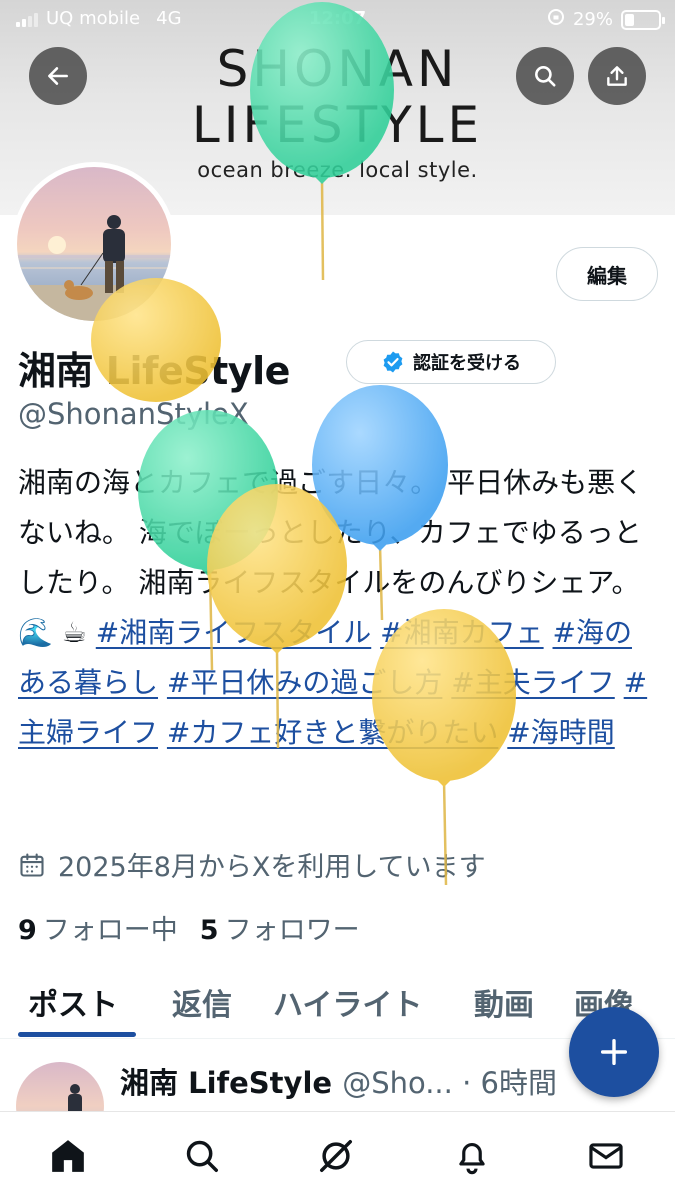 Image resolution: width=675 pixels, height=1200 pixels. I want to click on followers-label: フォロワー, so click(292, 930).